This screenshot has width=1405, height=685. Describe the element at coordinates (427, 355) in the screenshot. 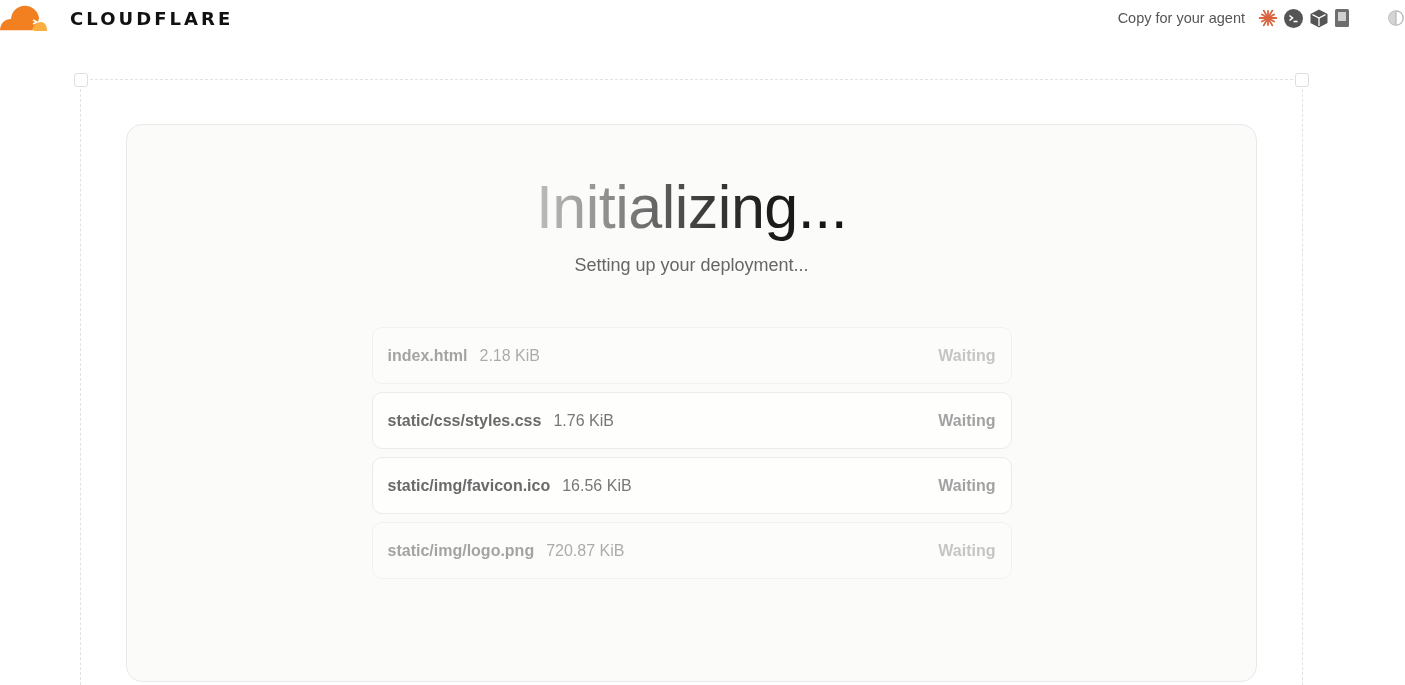

I see `file-name: index.html` at that location.